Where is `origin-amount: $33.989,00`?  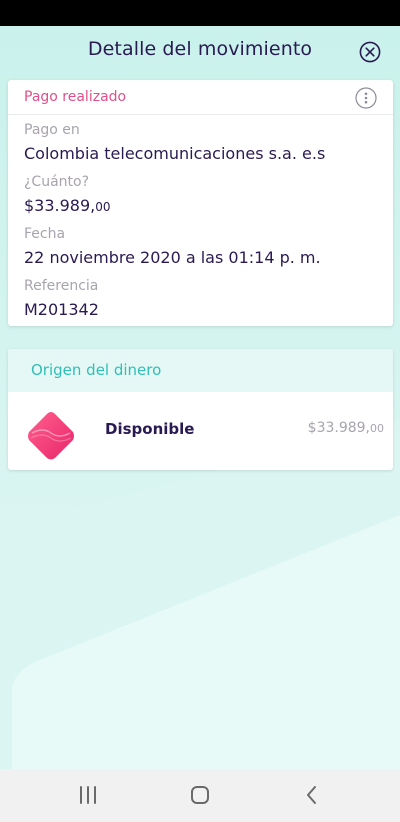
origin-amount: $33.989,00 is located at coordinates (346, 428).